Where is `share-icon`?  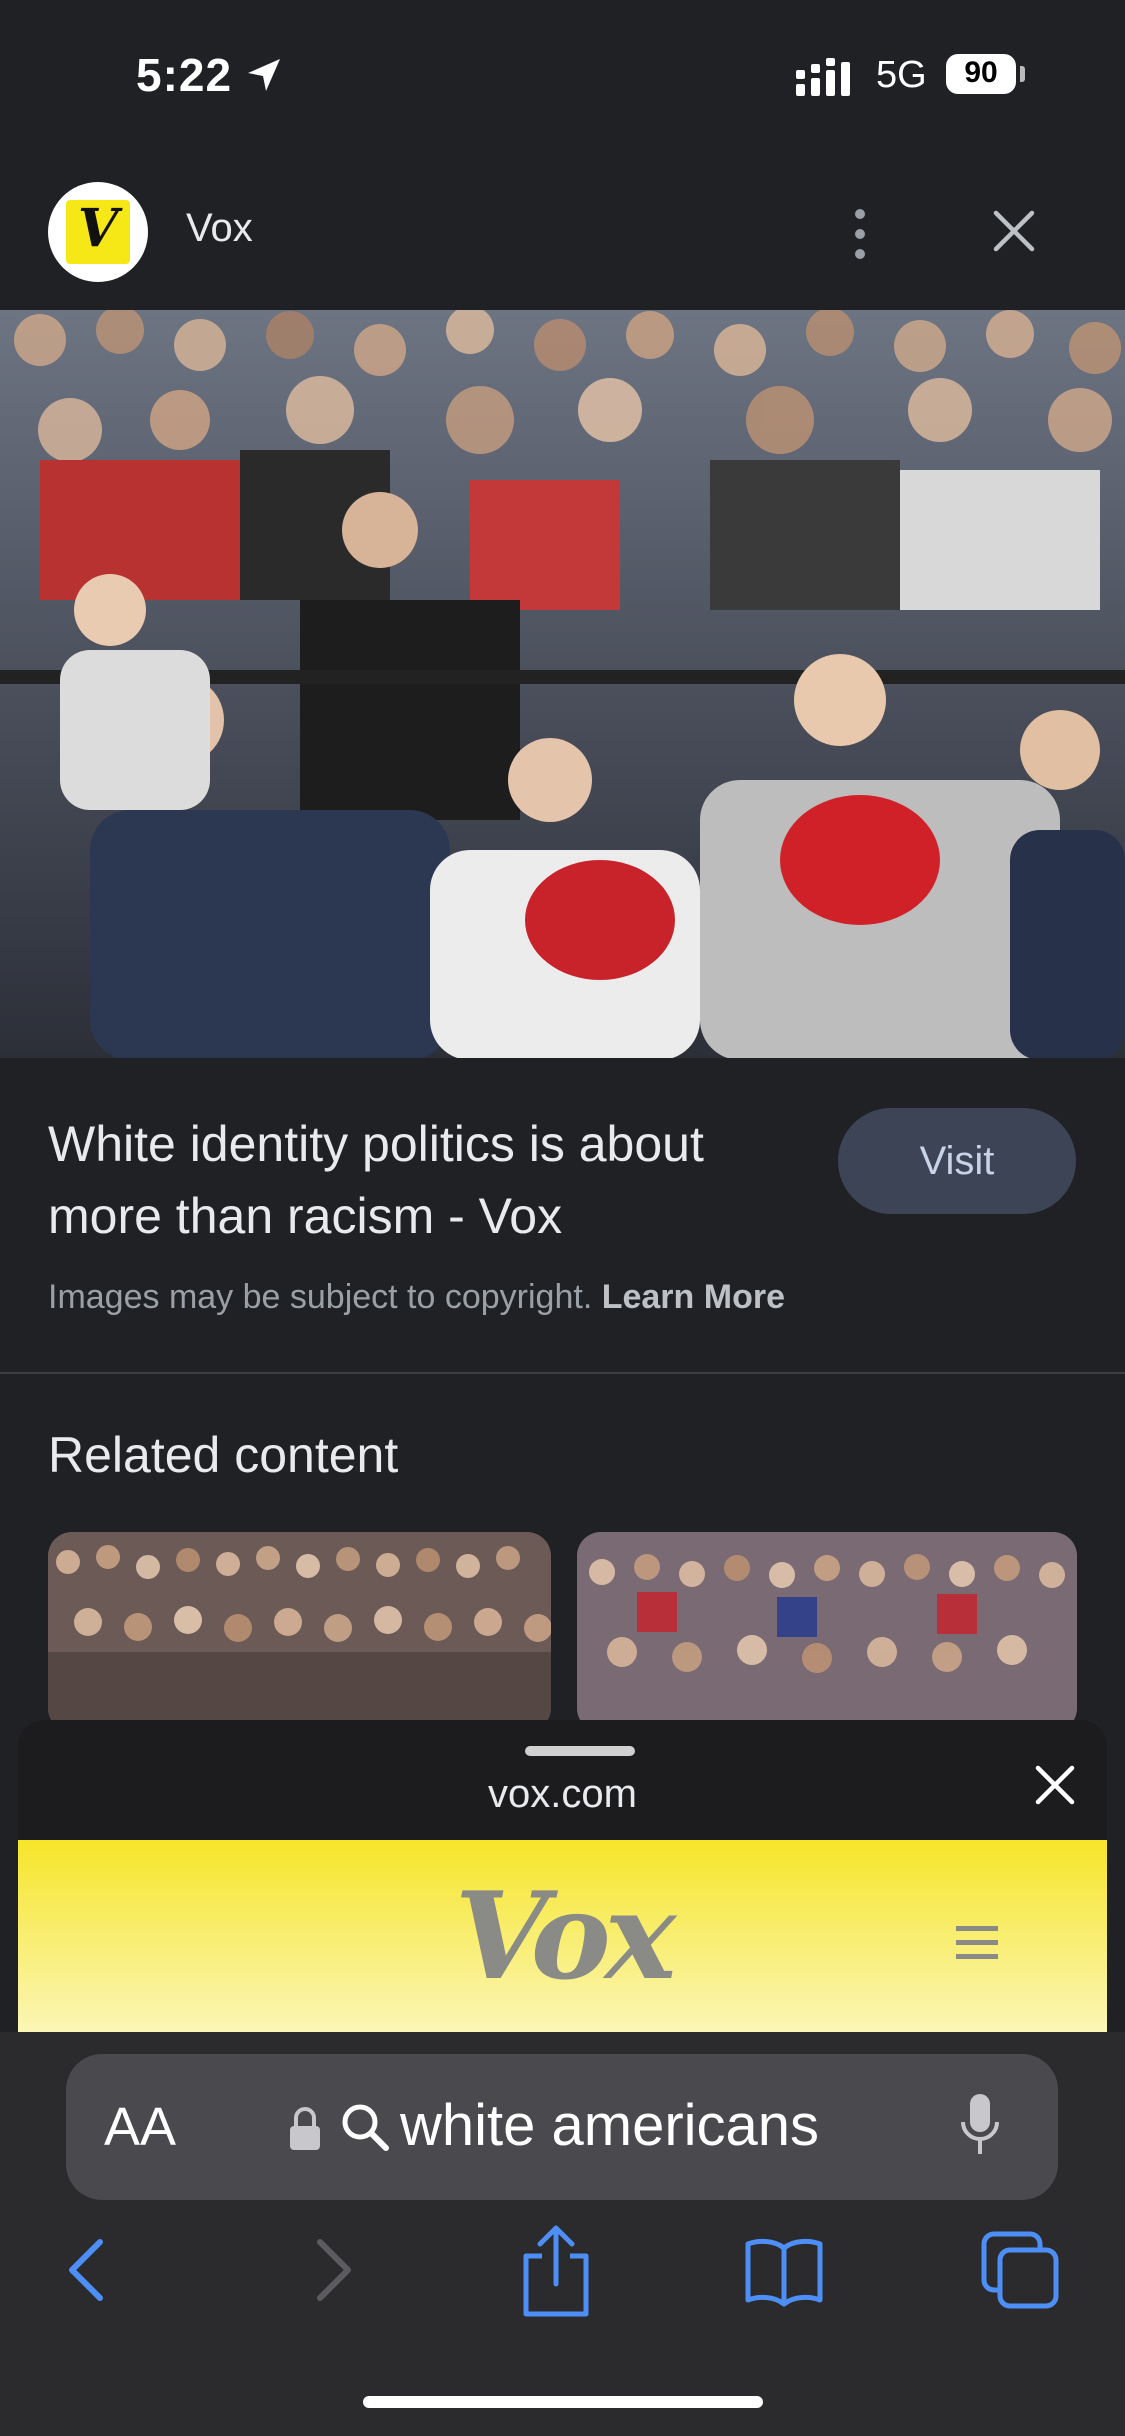
share-icon is located at coordinates (556, 2270).